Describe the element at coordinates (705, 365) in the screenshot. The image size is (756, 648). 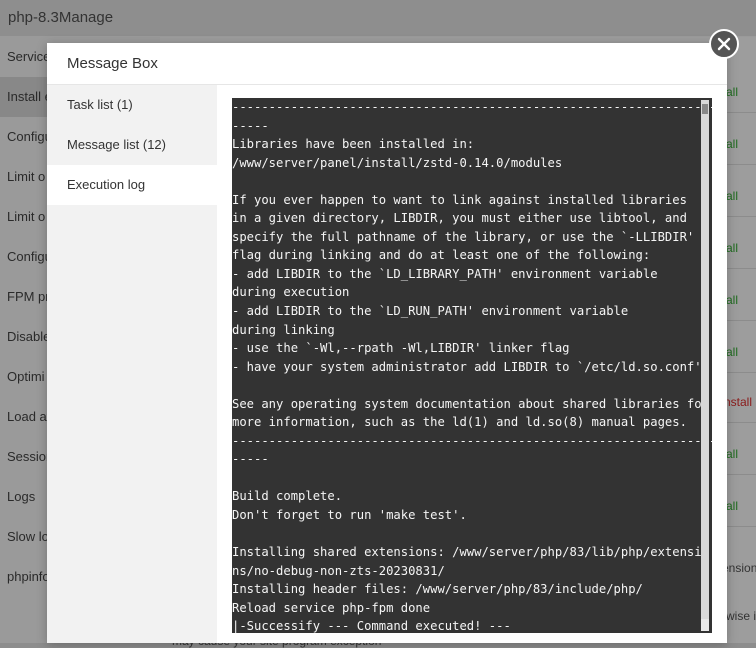
I see `log-scrollbar` at that location.